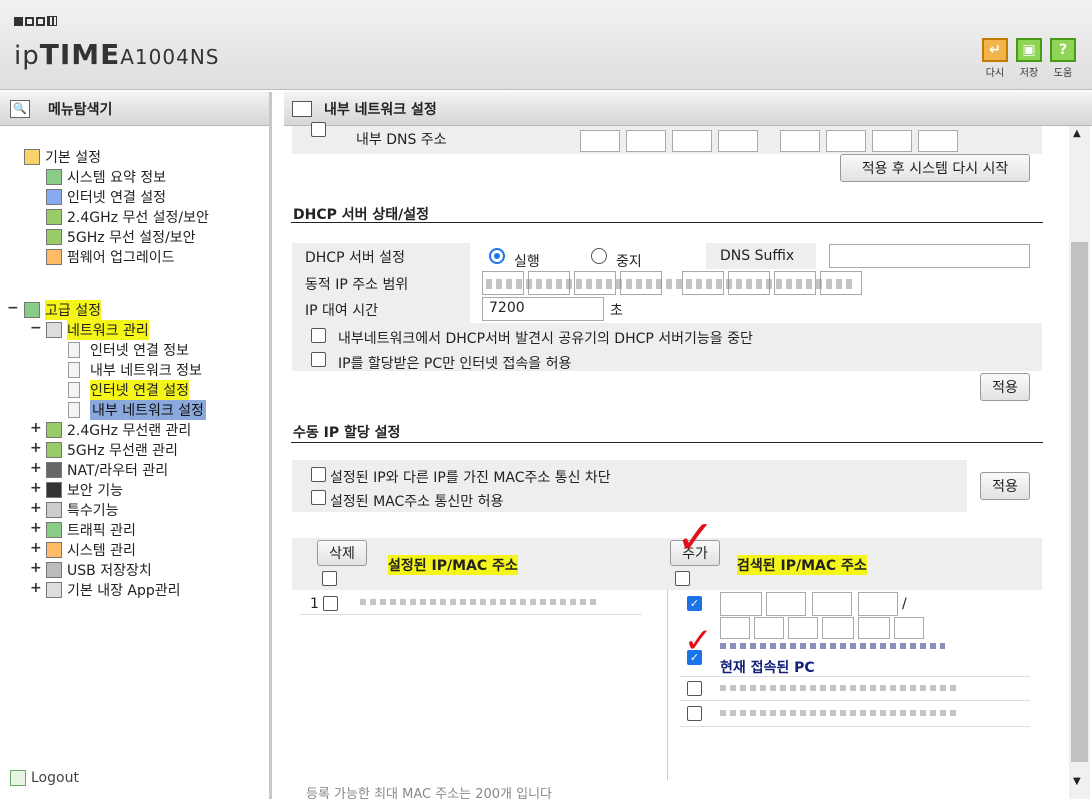  I want to click on delete-button: 삭제, so click(342, 553).